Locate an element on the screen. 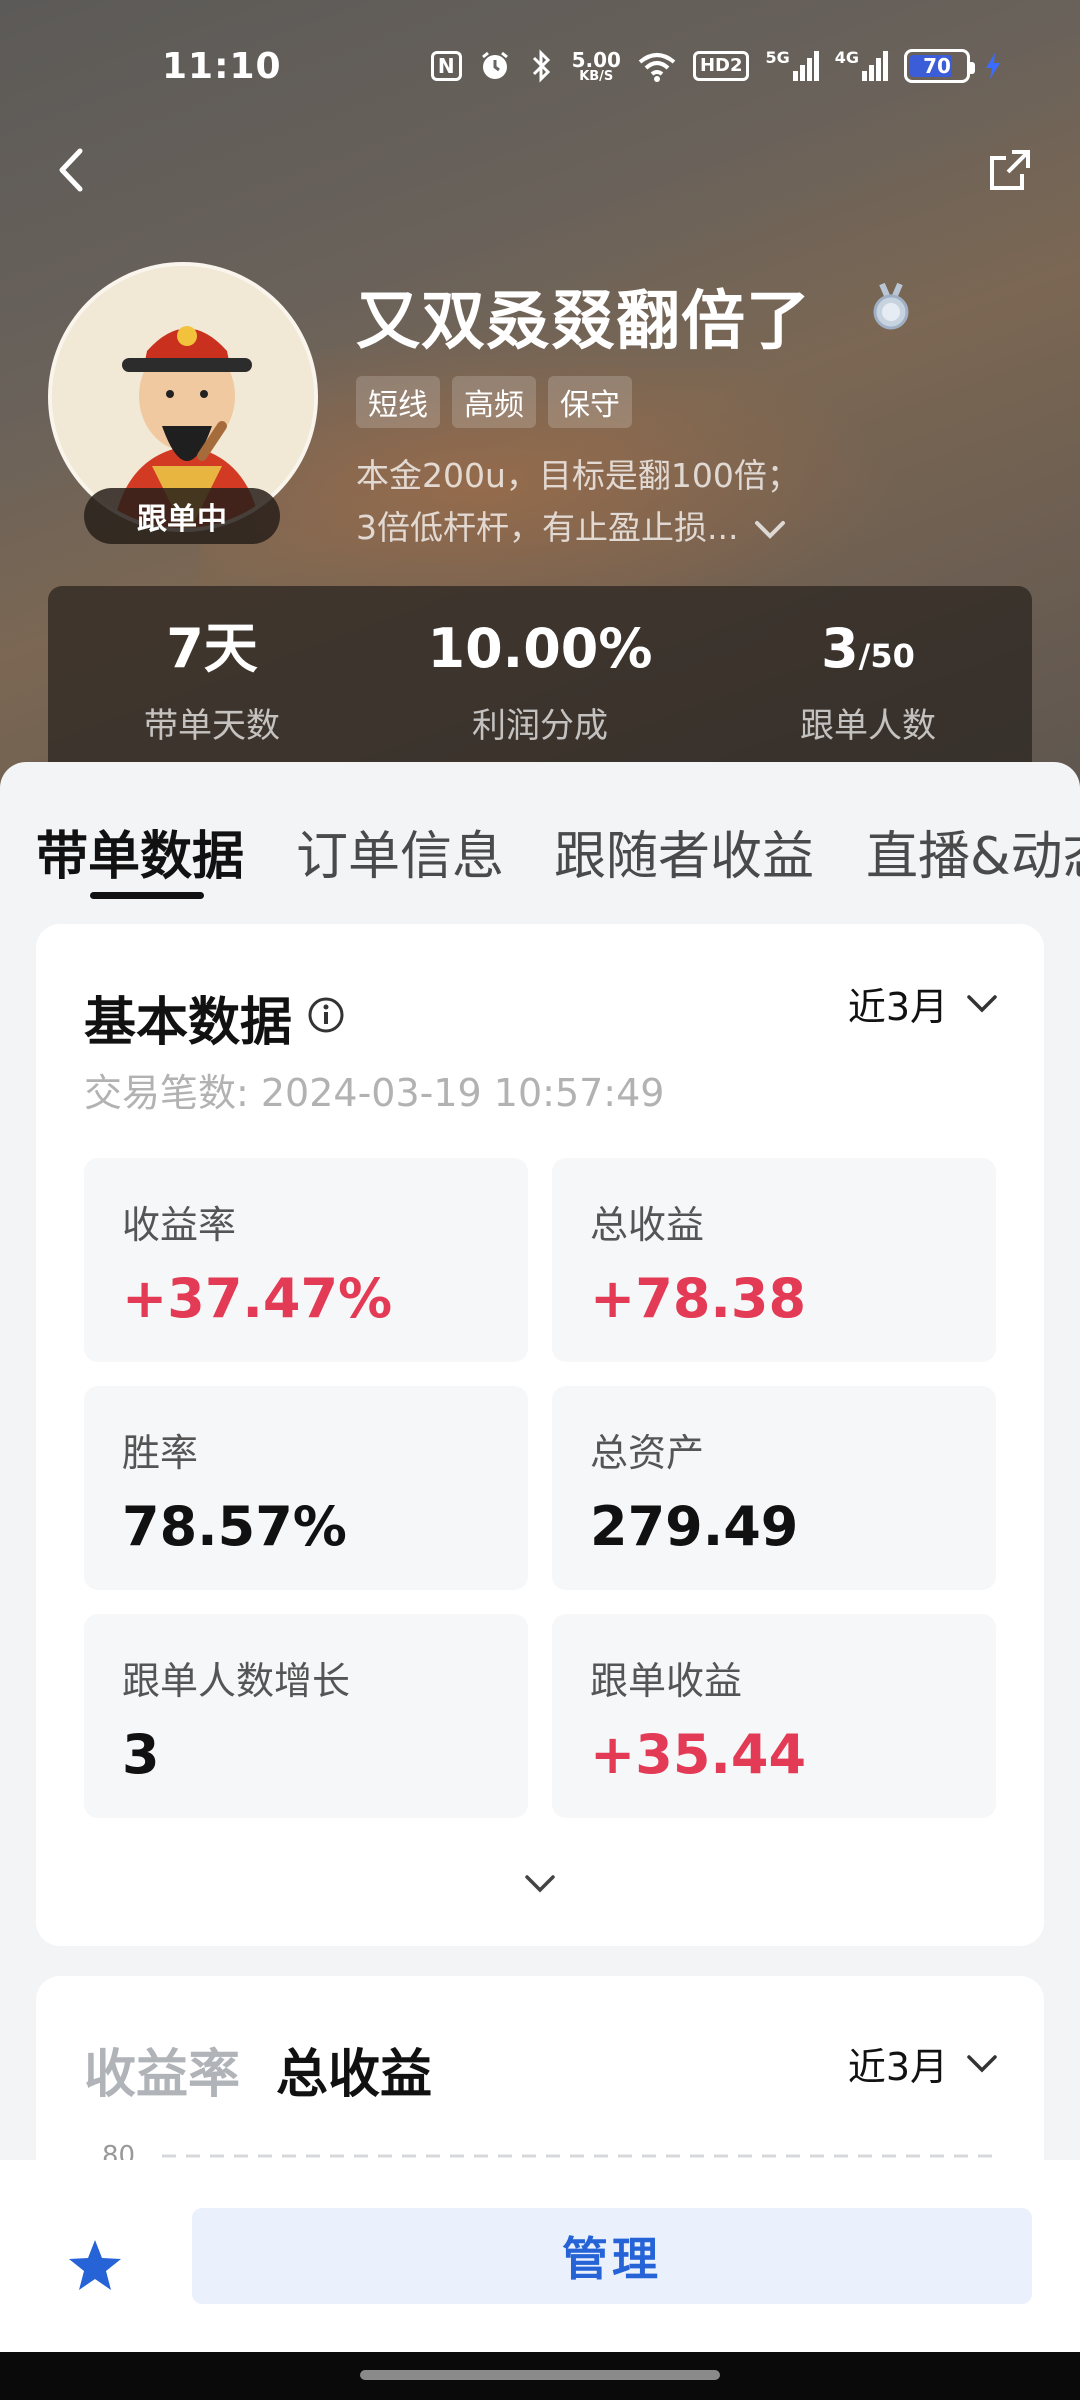 This screenshot has width=1080, height=2400. tag-short-term: 短线 is located at coordinates (398, 402).